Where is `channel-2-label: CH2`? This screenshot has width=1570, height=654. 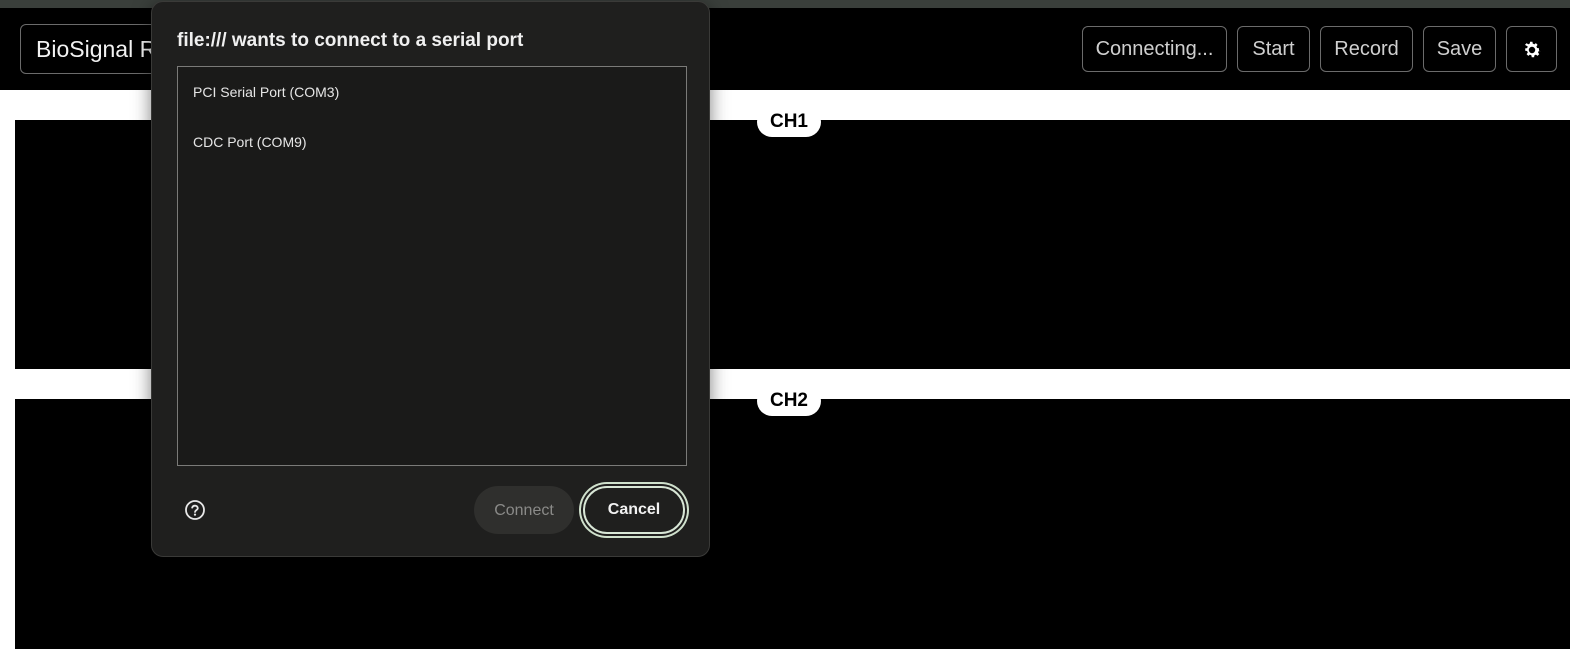 channel-2-label: CH2 is located at coordinates (789, 401).